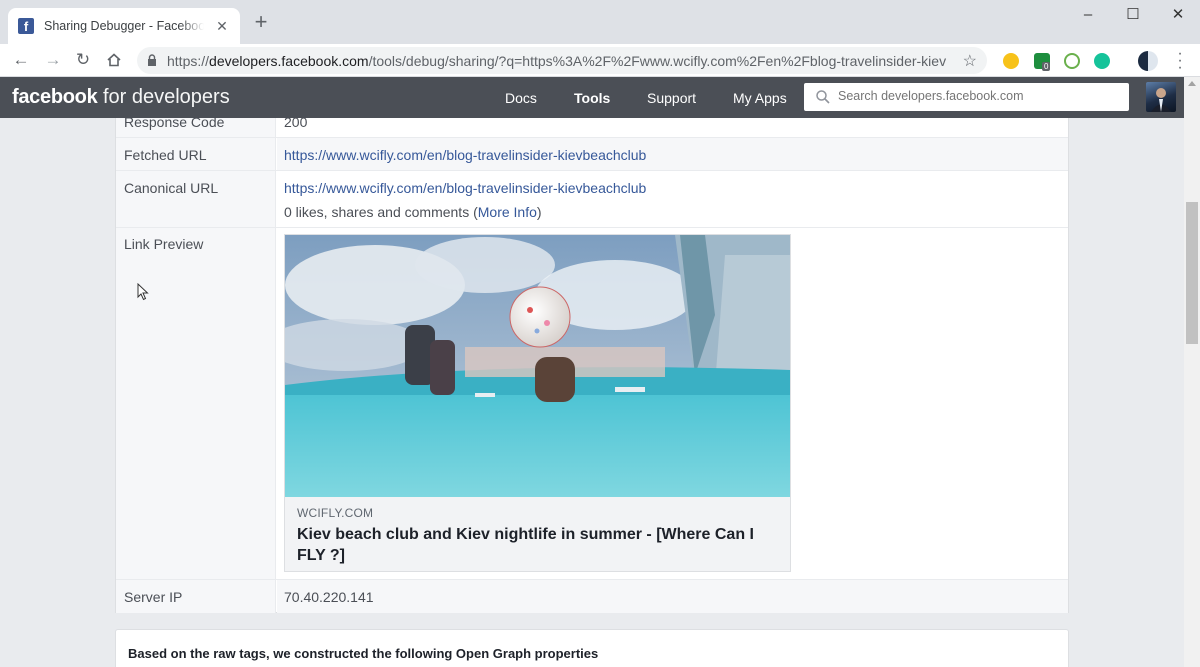 This screenshot has height=667, width=1200. Describe the element at coordinates (335, 513) in the screenshot. I see `preview-domain: WCIFLY.COM` at that location.